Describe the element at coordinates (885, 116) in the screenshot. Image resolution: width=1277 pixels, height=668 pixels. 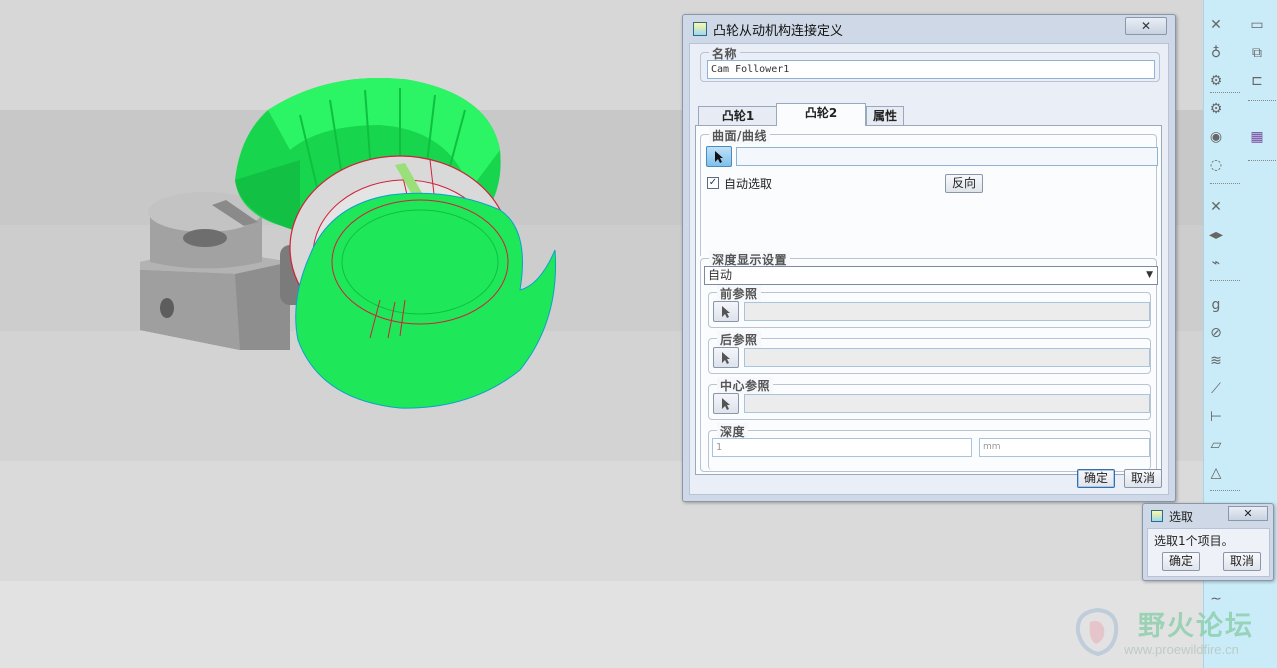
I see `tab-properties: 属性` at that location.